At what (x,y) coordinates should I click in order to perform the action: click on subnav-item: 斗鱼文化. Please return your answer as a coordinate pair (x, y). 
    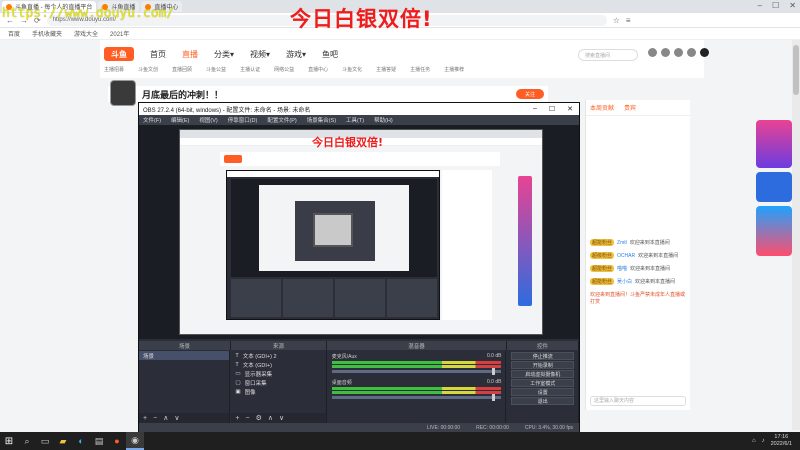
    Looking at the image, I should click on (352, 69).